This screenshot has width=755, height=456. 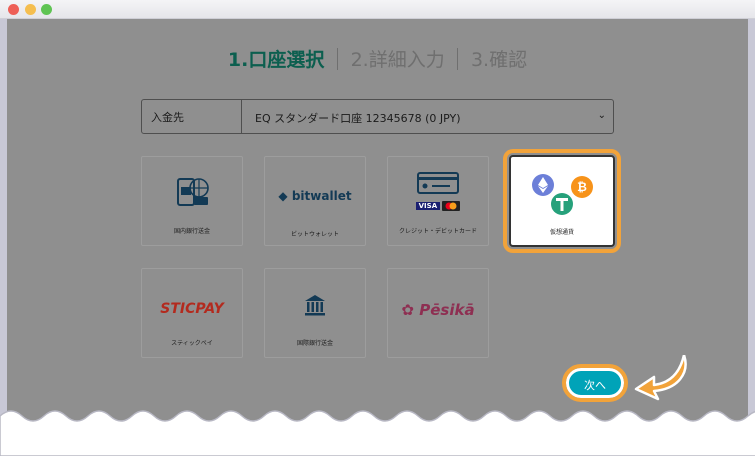 I want to click on close-window-icon, so click(x=13, y=9).